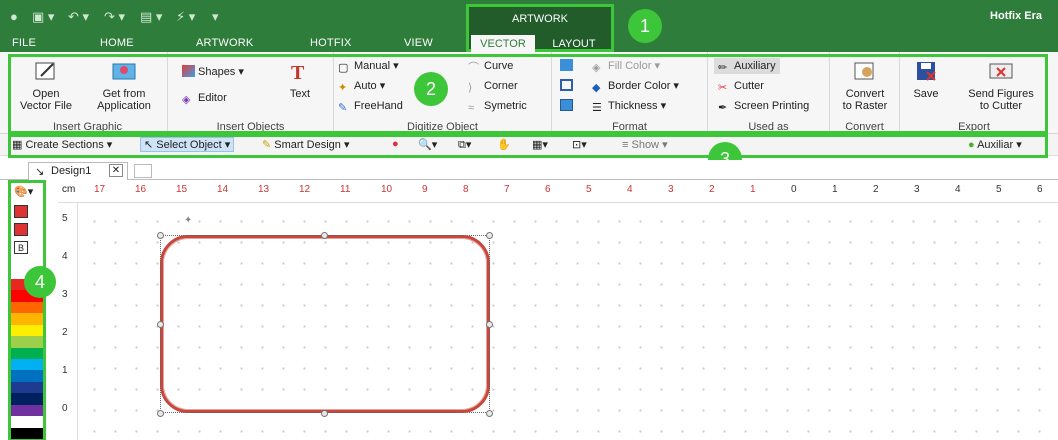 This screenshot has width=1058, height=440. I want to click on ruler-top-label: 15, so click(182, 189).